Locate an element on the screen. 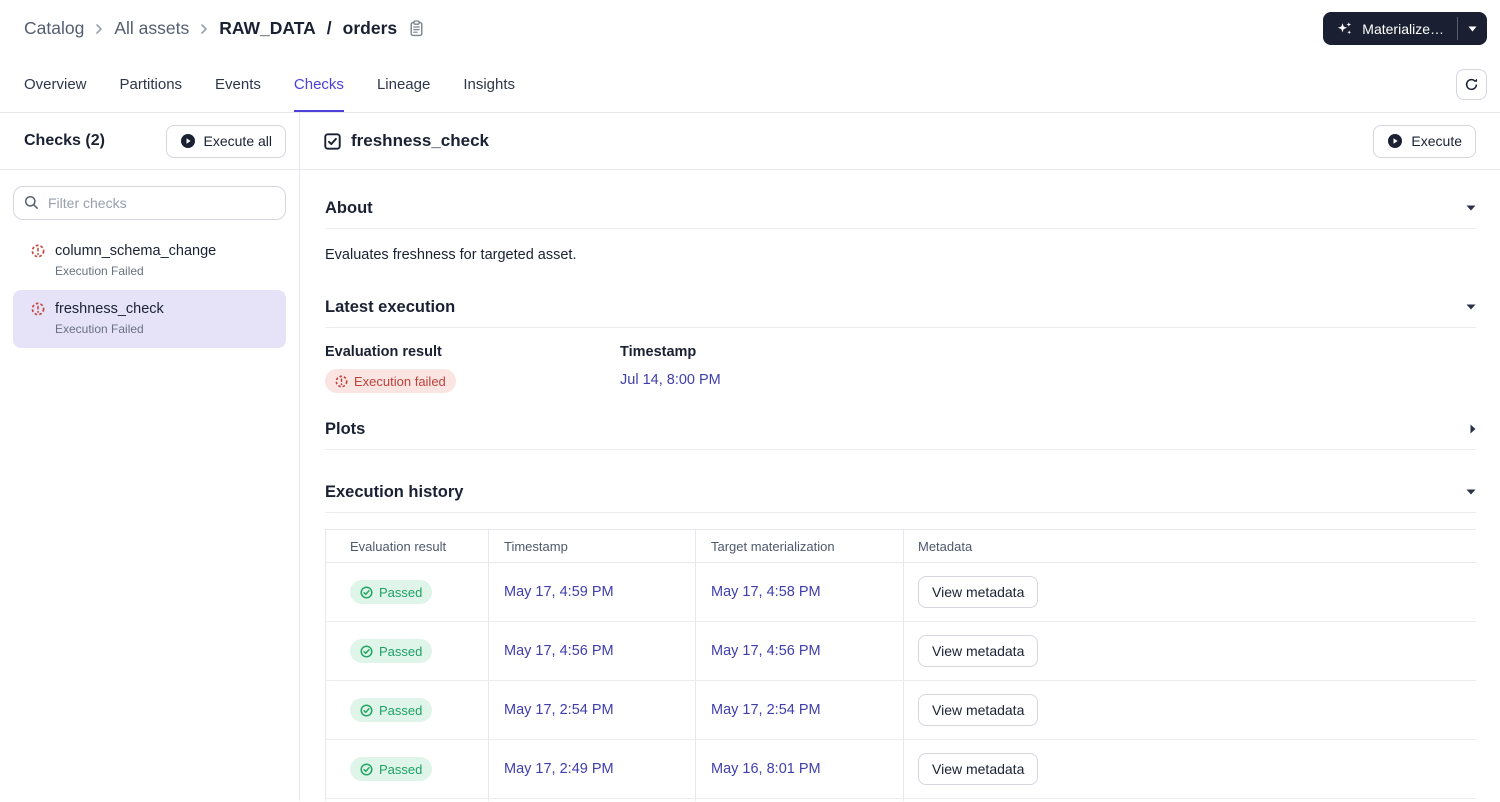 The height and width of the screenshot is (802, 1500). target-materialization-cell: May 17, 4:58 PM is located at coordinates (799, 592).